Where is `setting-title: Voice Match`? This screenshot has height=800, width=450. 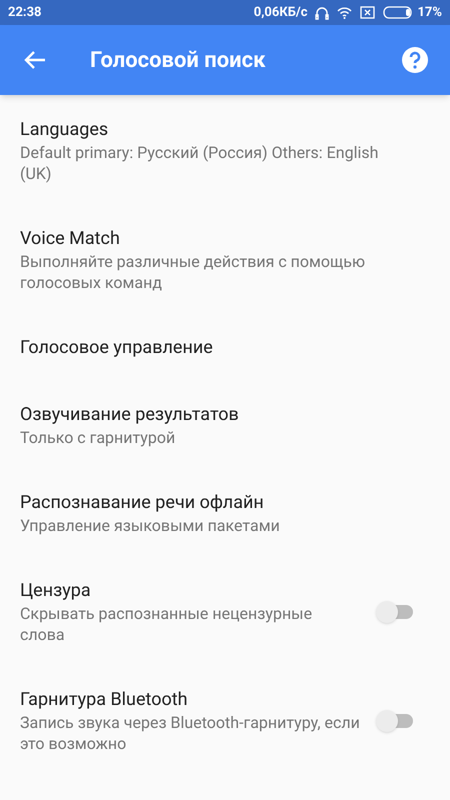 setting-title: Voice Match is located at coordinates (70, 239).